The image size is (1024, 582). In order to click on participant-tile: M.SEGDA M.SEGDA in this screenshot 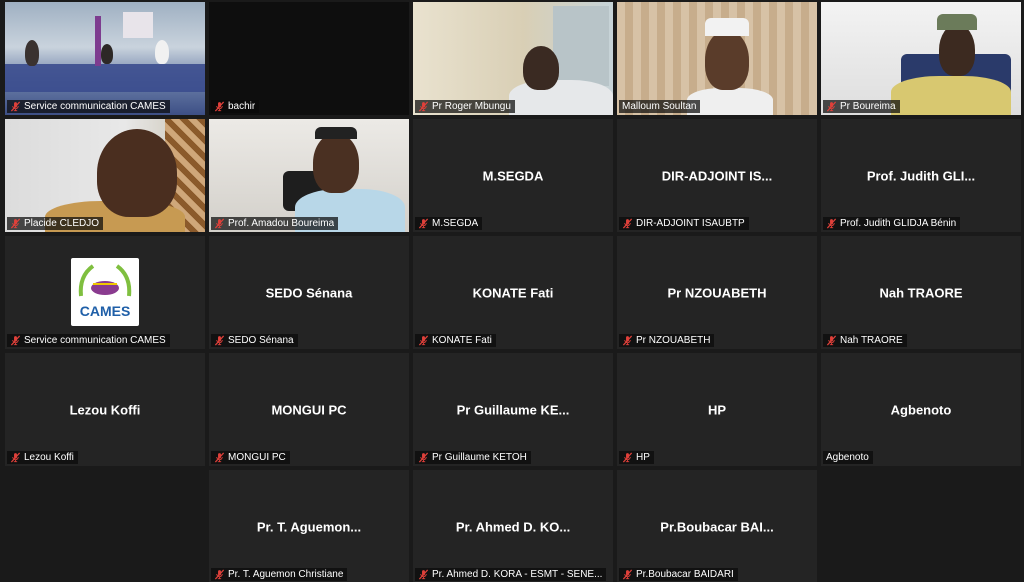, I will do `click(513, 175)`.